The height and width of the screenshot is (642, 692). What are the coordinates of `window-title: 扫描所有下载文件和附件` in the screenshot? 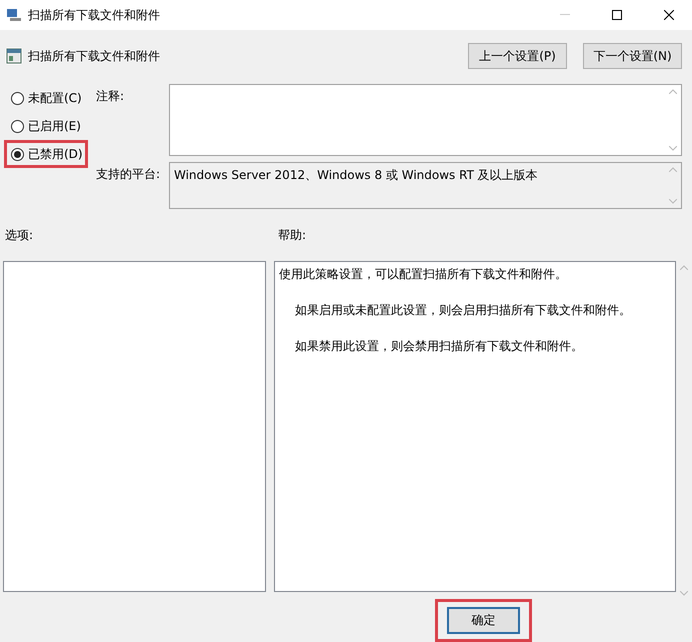 It's located at (94, 15).